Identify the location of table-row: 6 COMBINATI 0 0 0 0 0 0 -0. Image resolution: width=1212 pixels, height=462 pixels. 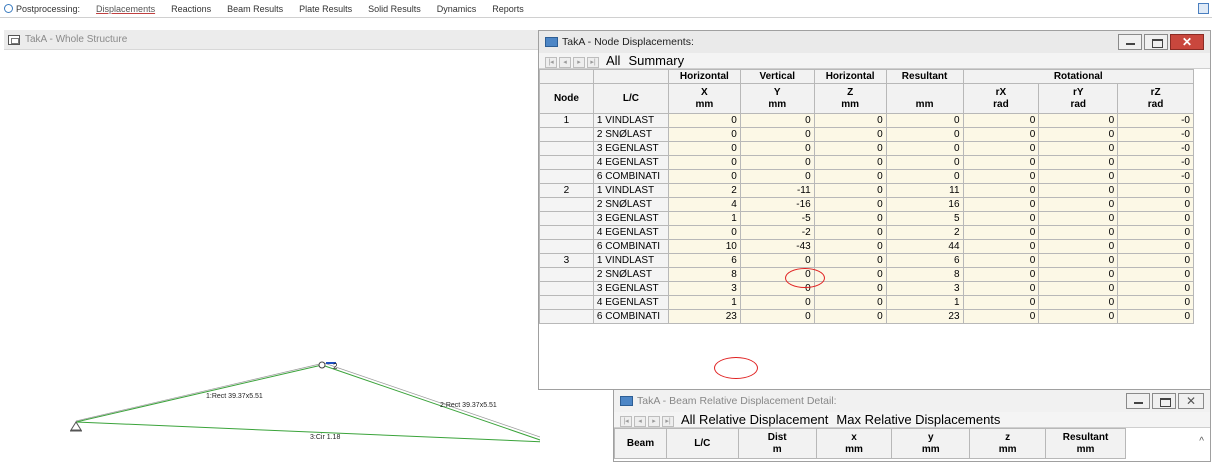
(866, 176).